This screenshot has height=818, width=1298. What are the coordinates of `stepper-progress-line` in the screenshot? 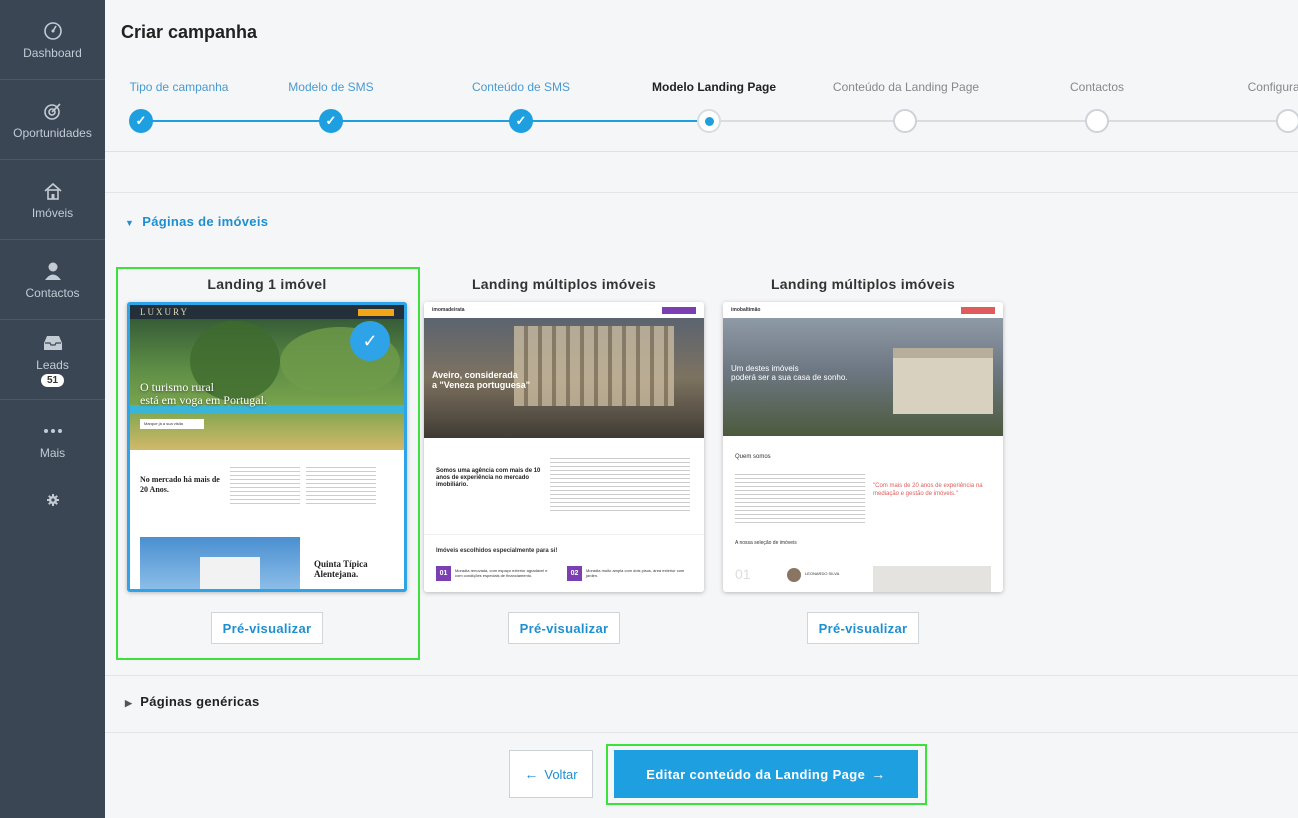 It's located at (425, 121).